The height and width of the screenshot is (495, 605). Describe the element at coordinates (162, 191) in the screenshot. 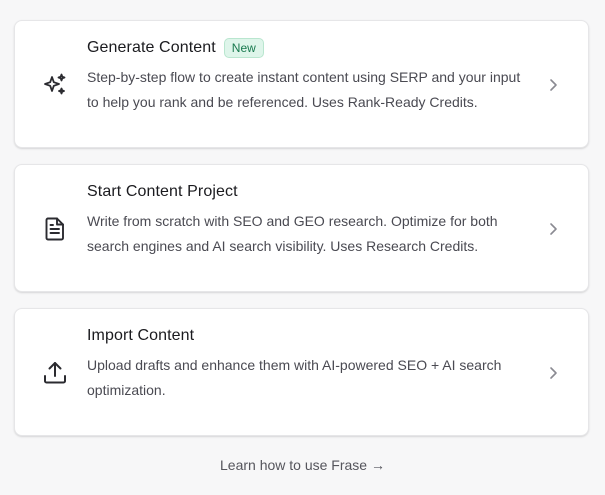

I see `card-title: Start Content Project` at that location.